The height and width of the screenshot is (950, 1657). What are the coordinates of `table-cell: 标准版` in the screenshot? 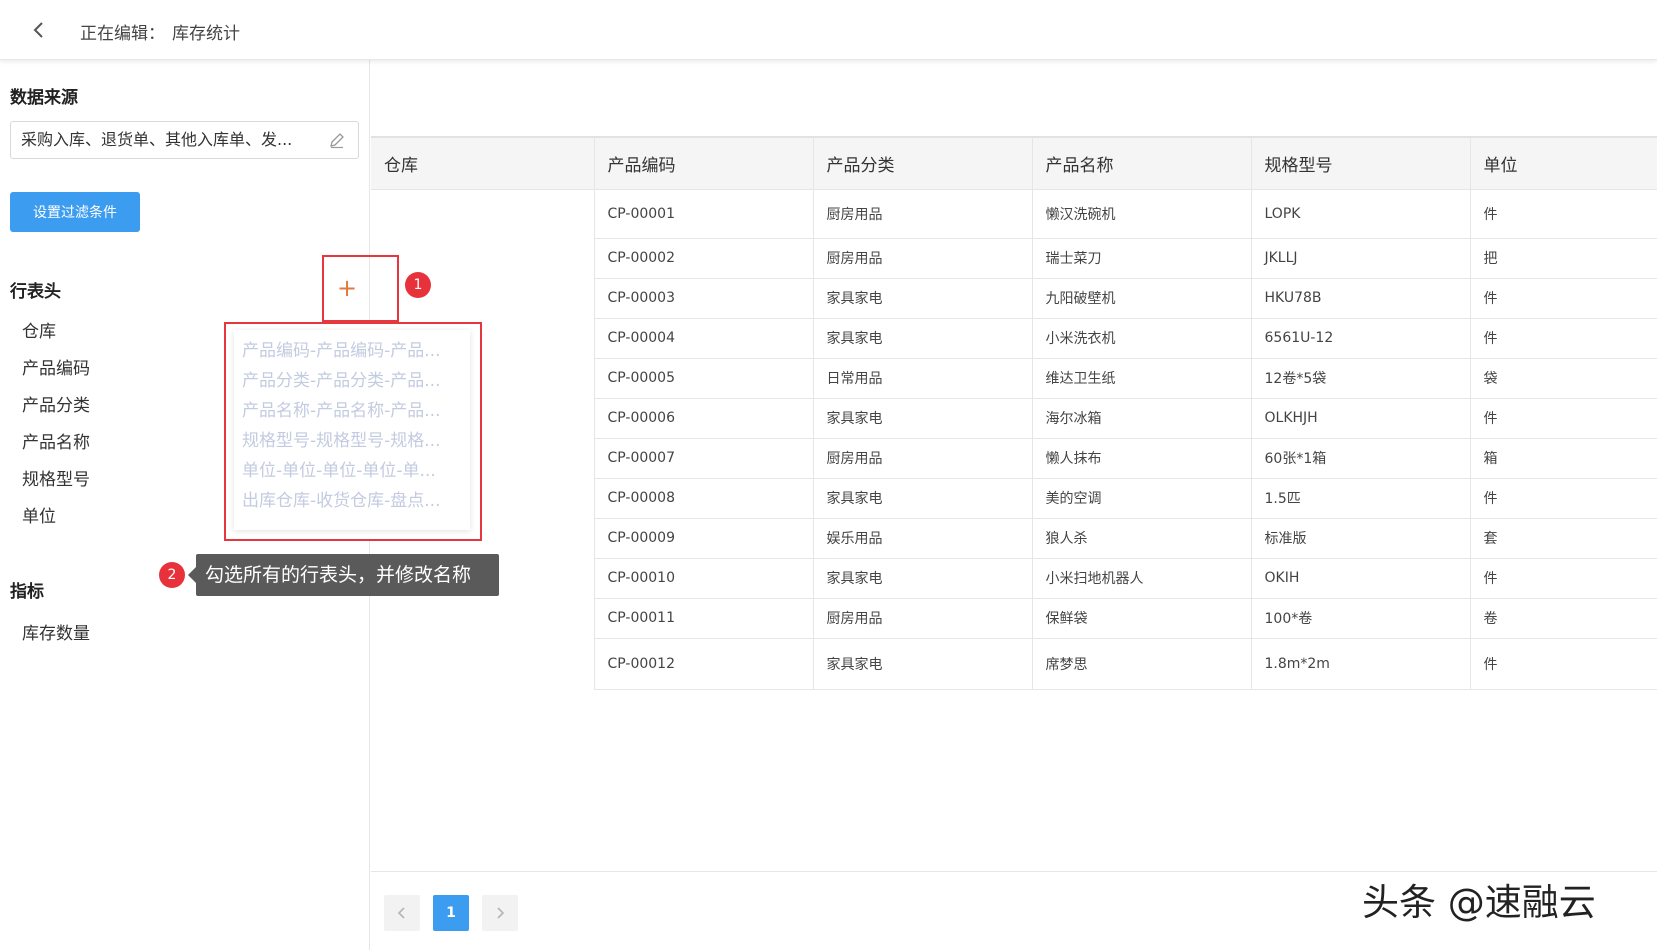 It's located at (1361, 538).